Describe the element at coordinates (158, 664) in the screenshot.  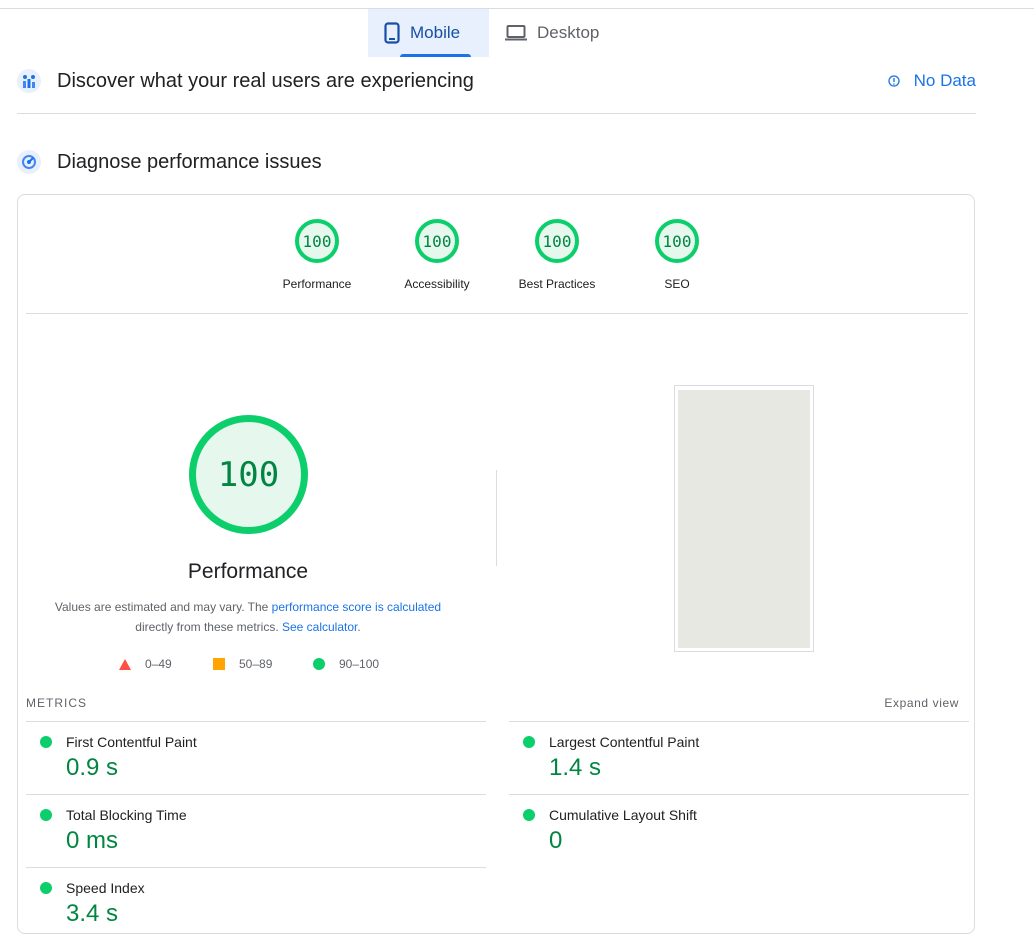
I see `legend-range: 0–49` at that location.